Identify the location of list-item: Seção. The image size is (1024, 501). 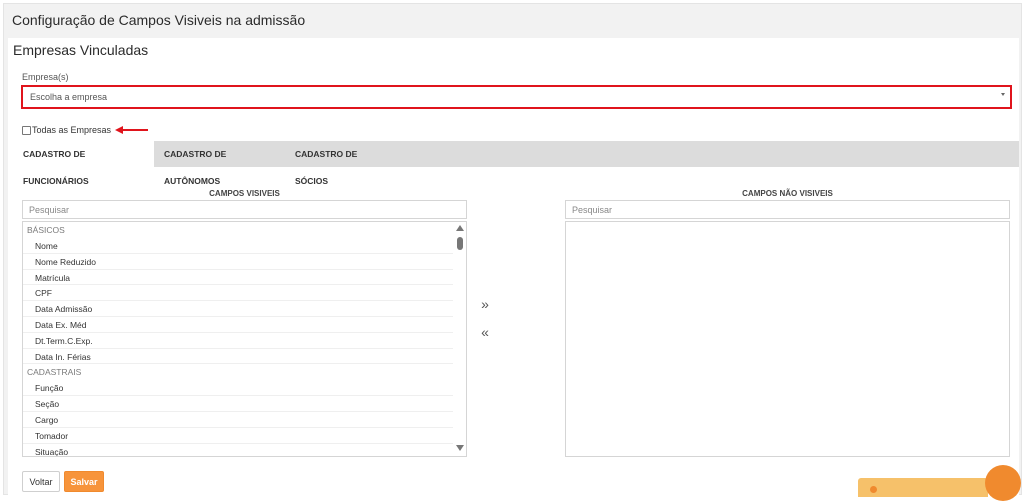
(238, 404).